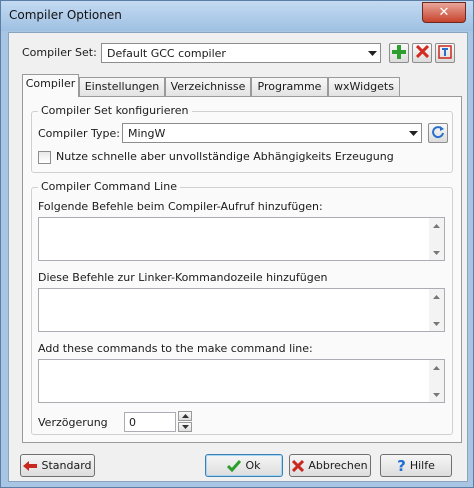  I want to click on make-commands-scrollbar, so click(436, 381).